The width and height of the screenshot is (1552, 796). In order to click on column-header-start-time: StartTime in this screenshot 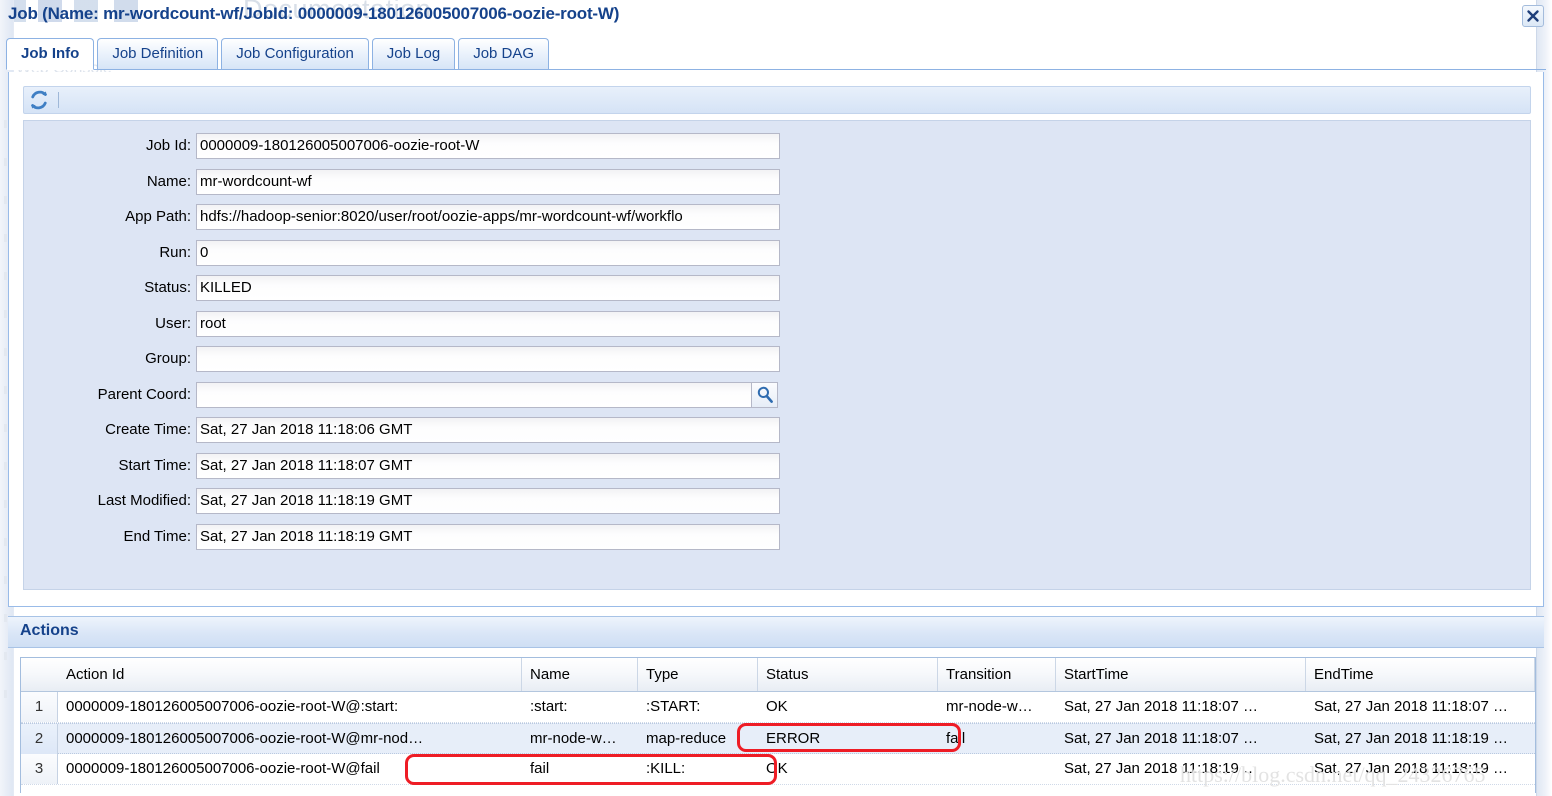, I will do `click(1181, 674)`.